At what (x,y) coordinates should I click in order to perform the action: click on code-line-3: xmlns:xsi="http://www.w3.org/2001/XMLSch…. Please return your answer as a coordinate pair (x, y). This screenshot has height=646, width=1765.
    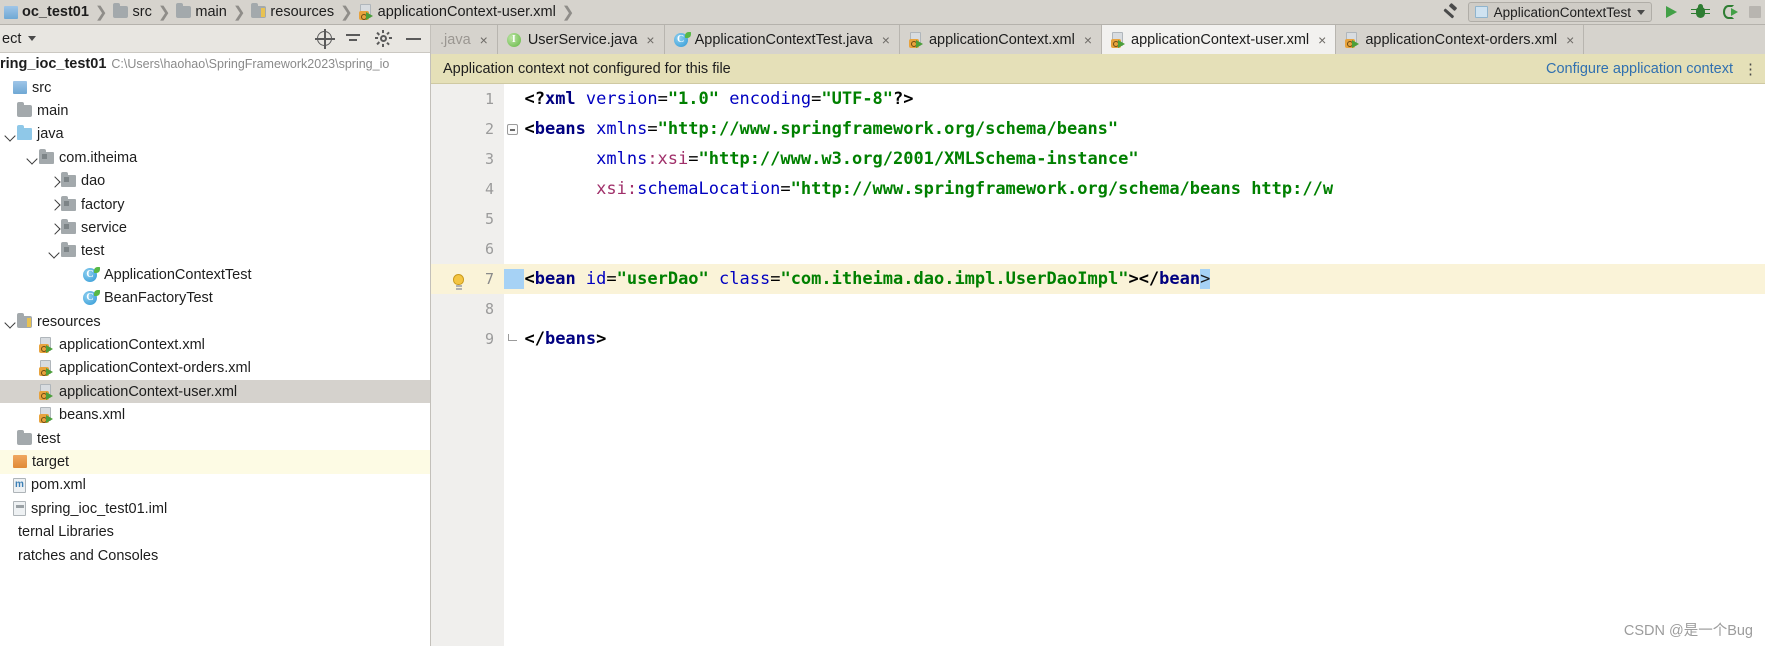
    Looking at the image, I should click on (1134, 159).